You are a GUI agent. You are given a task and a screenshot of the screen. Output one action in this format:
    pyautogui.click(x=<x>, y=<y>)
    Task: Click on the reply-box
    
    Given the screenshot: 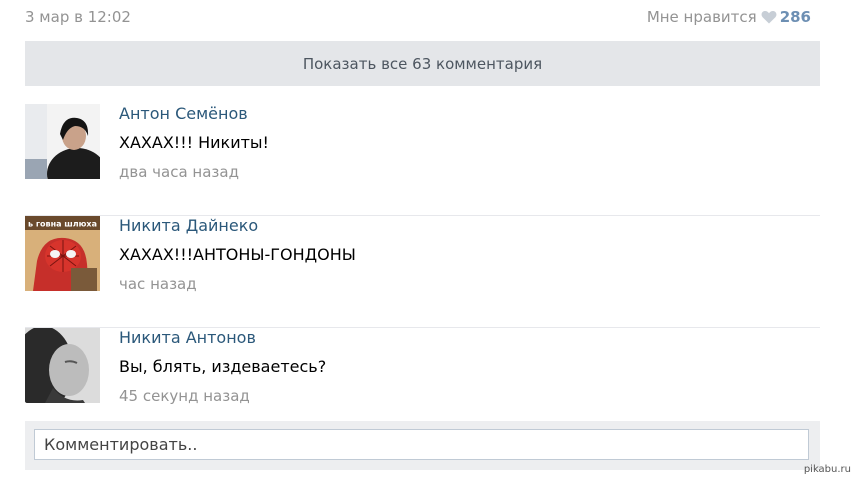 What is the action you would take?
    pyautogui.click(x=422, y=445)
    